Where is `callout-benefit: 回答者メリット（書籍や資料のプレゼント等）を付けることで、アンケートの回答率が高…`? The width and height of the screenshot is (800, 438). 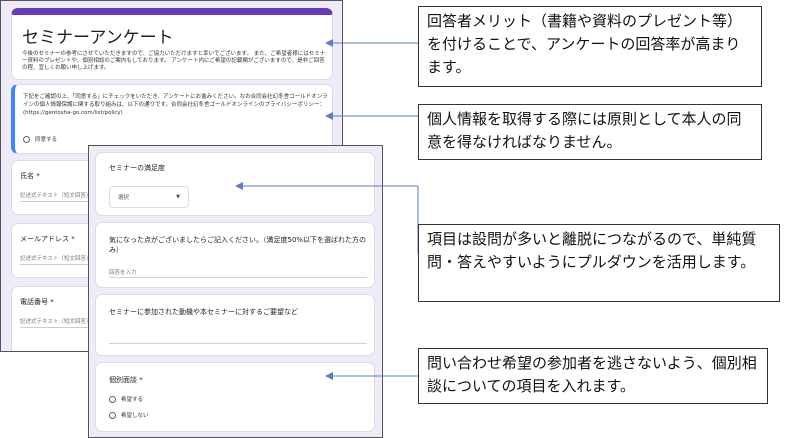
callout-benefit: 回答者メリット（書籍や資料のプレゼント等）を付けることで、アンケートの回答率が高… is located at coordinates (590, 46).